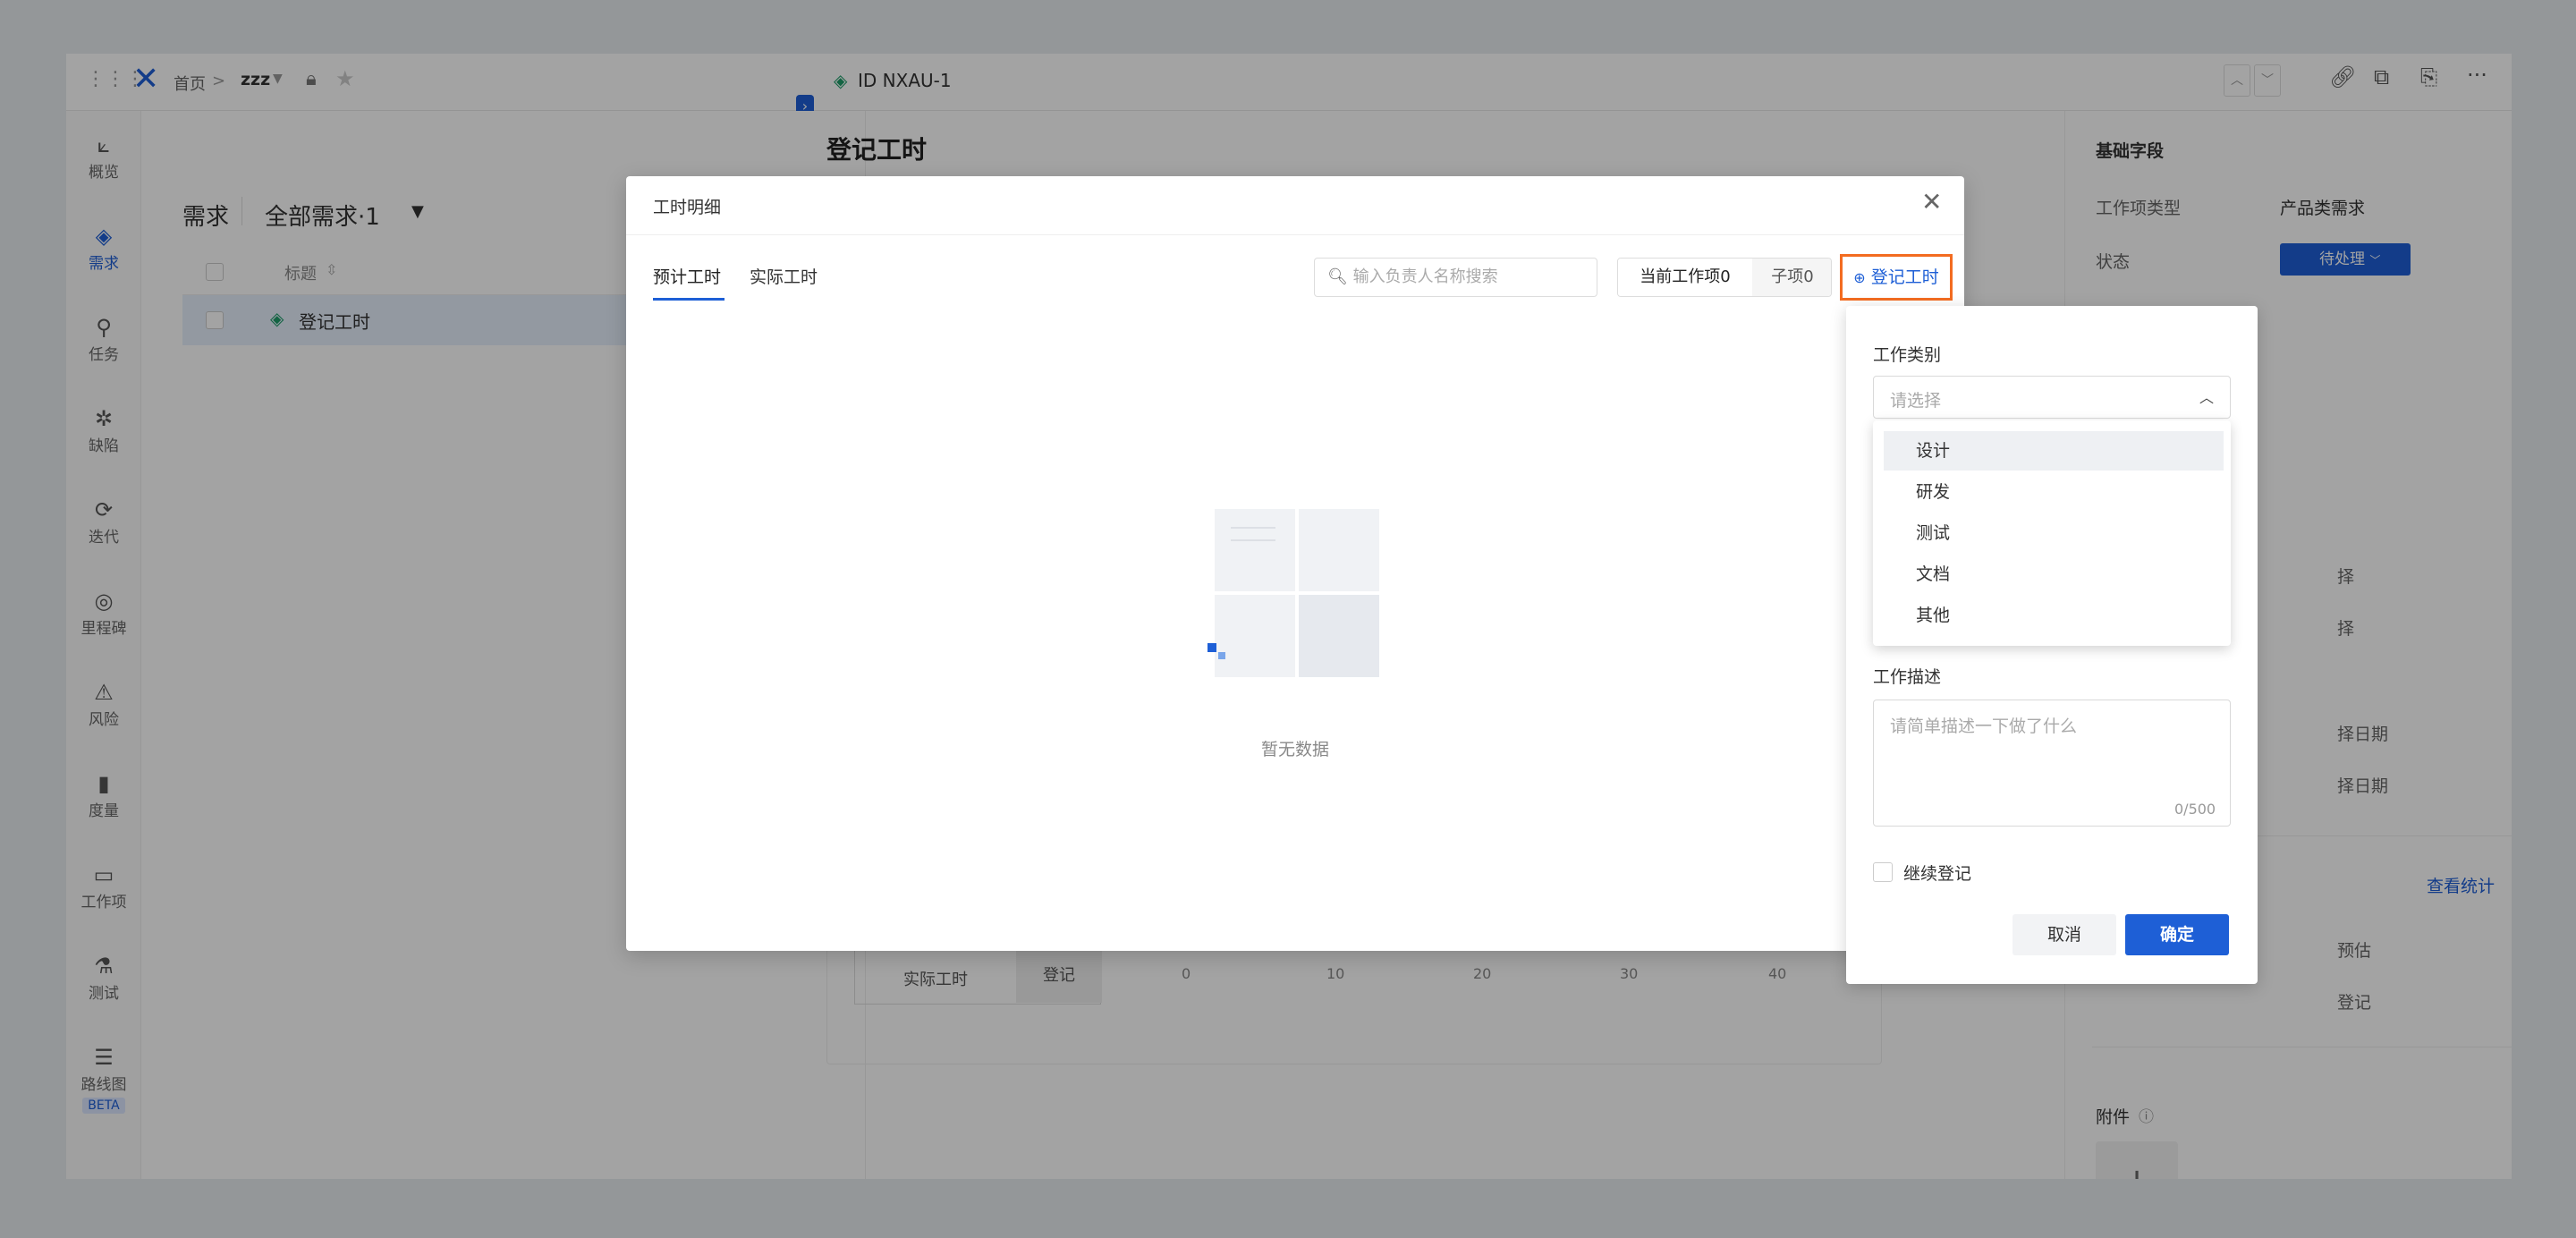 The image size is (2576, 1238). I want to click on modal-title: 工时明细, so click(687, 207).